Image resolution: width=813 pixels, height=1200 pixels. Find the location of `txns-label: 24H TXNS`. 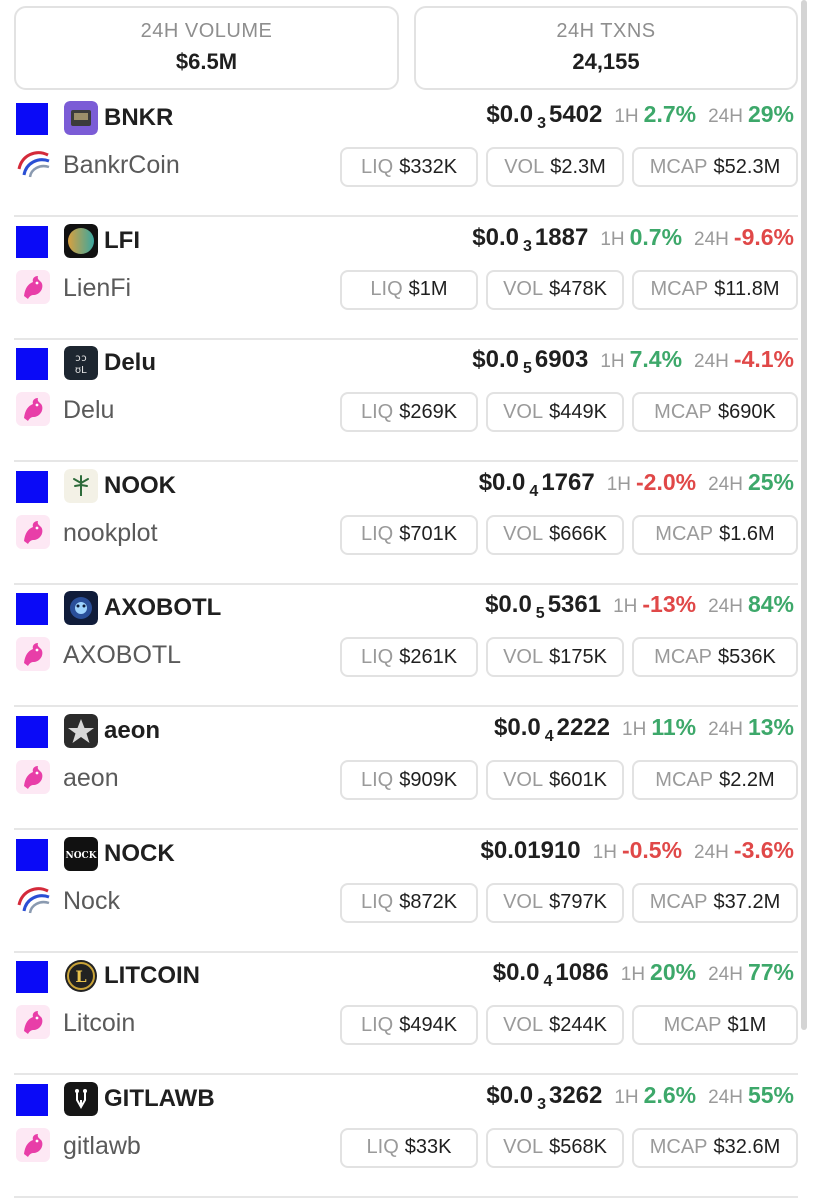

txns-label: 24H TXNS is located at coordinates (606, 31).